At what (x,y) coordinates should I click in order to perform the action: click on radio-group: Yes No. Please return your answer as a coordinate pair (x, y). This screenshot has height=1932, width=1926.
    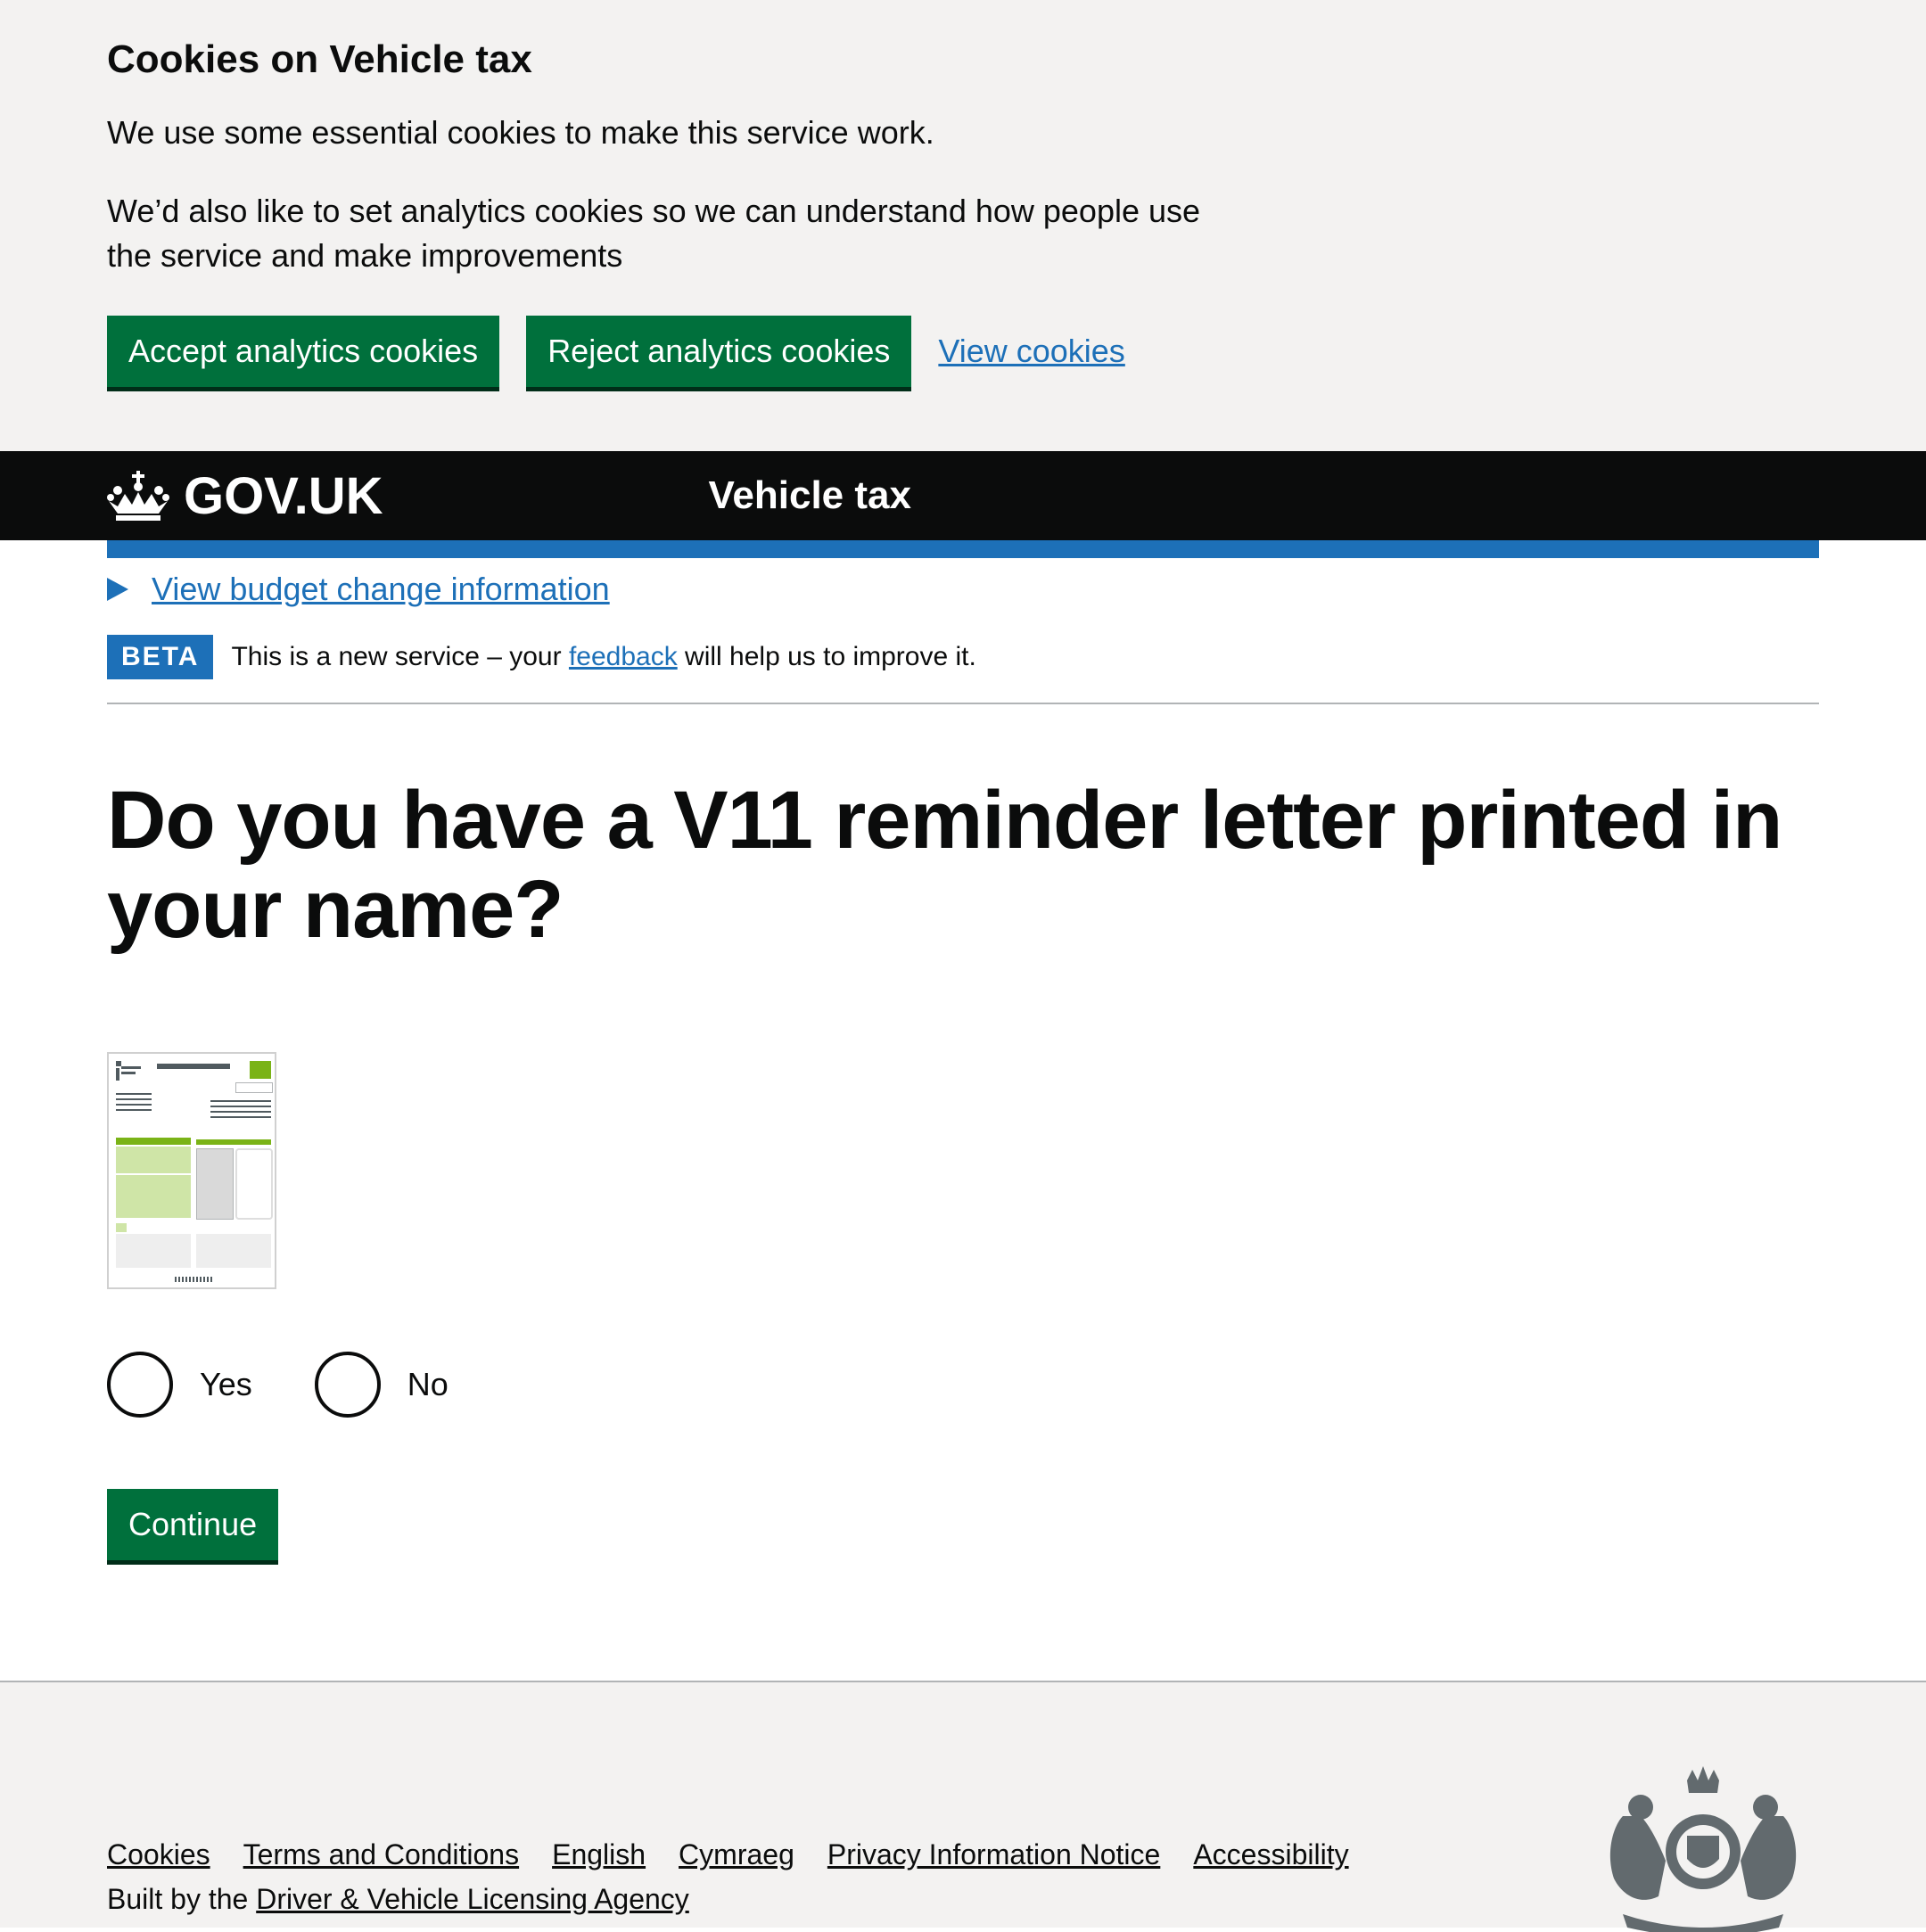
    Looking at the image, I should click on (963, 1385).